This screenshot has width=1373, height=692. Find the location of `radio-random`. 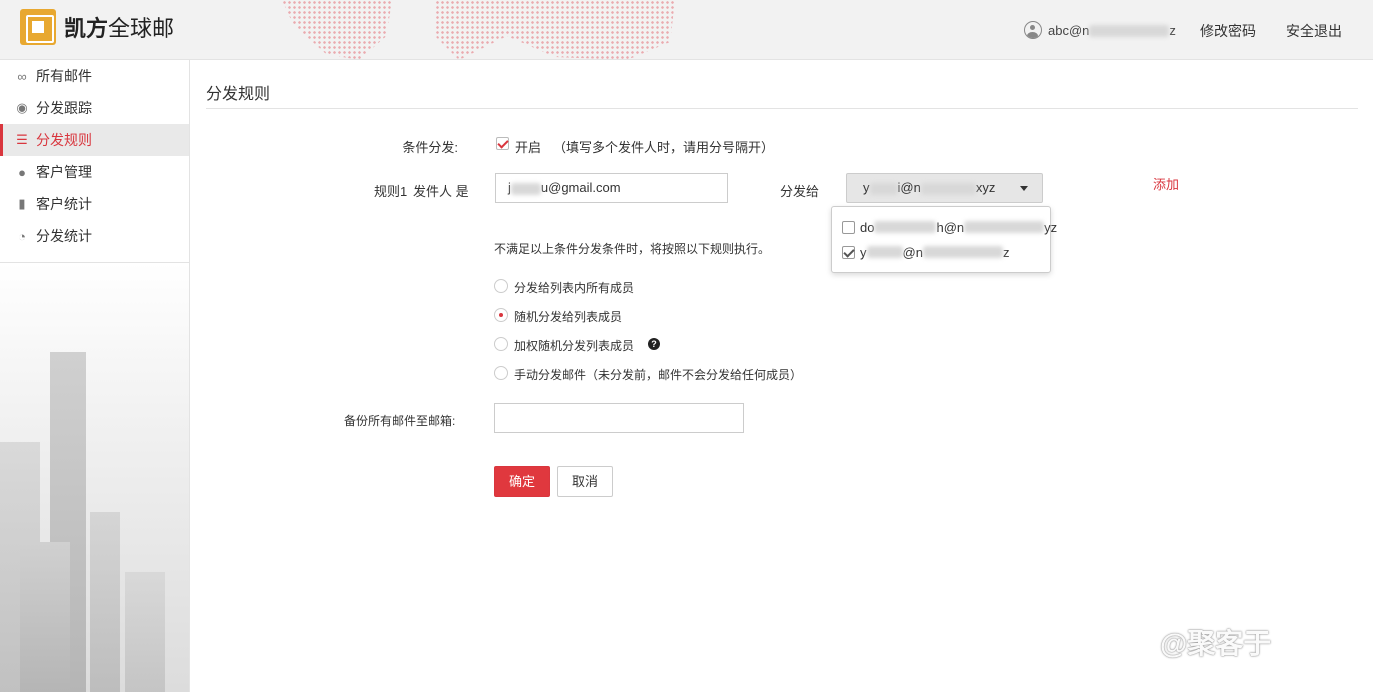

radio-random is located at coordinates (501, 315).